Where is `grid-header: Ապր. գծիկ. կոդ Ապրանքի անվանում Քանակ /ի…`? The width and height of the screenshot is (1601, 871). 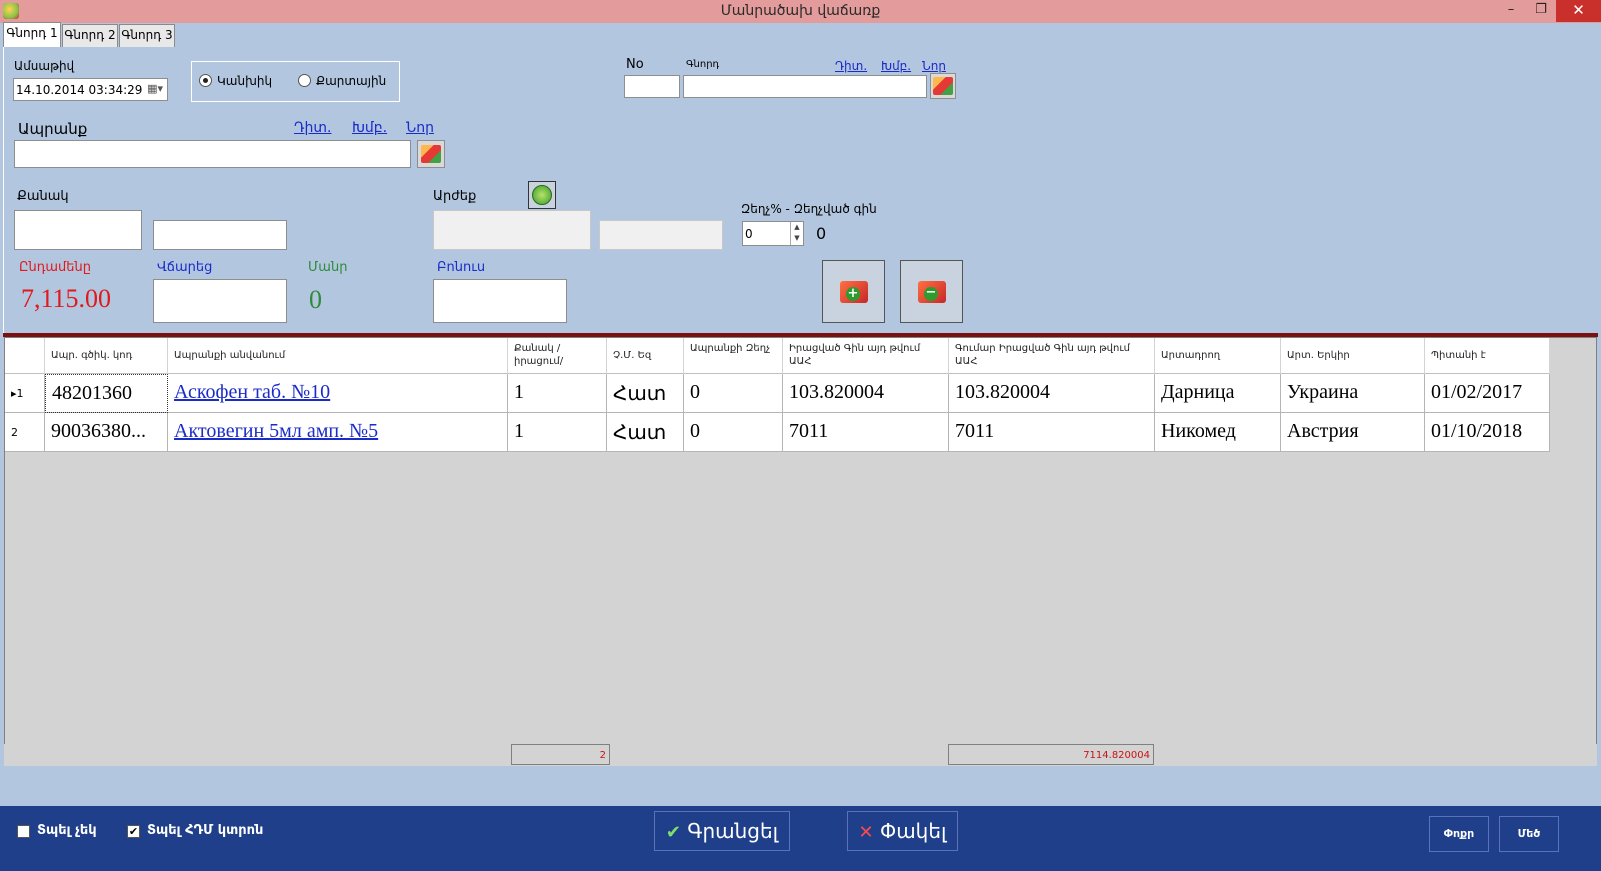
grid-header: Ապր. գծիկ. կոդ Ապրանքի անվանում Քանակ /ի… is located at coordinates (777, 356).